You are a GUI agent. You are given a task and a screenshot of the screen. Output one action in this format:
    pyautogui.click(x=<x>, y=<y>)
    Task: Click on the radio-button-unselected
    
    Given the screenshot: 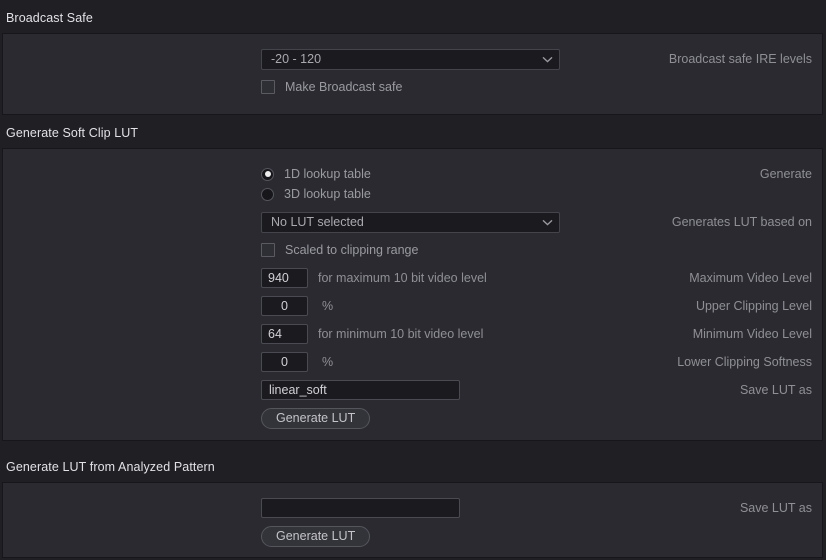 What is the action you would take?
    pyautogui.click(x=267, y=194)
    